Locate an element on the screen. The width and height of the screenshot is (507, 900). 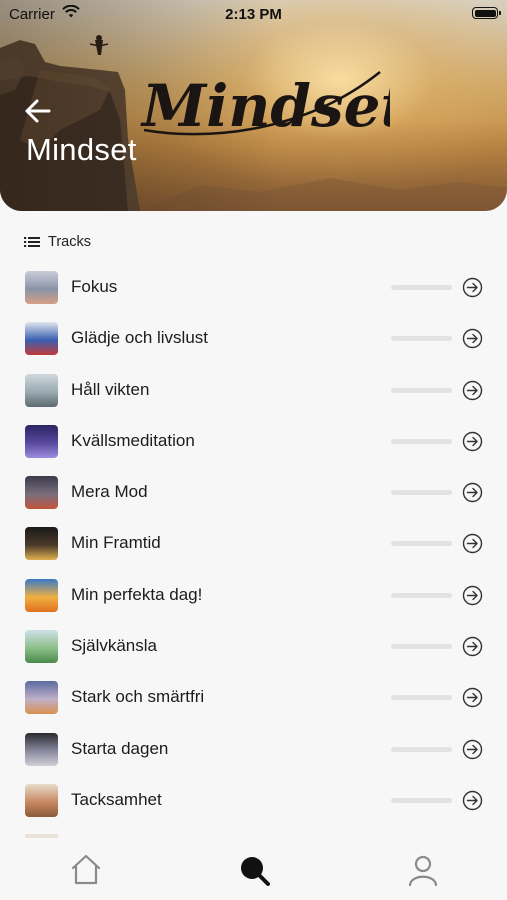
track-row: Min perfekta dag! is located at coordinates (253, 595).